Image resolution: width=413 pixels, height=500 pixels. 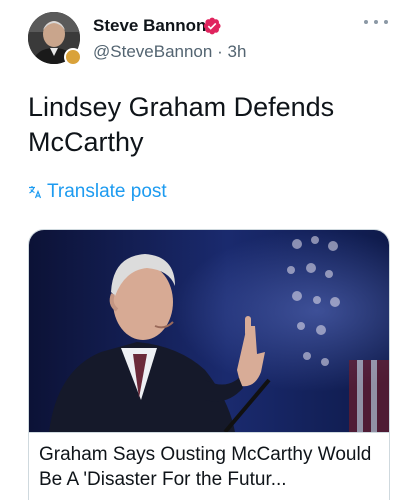 What do you see at coordinates (209, 432) in the screenshot?
I see `card-divider` at bounding box center [209, 432].